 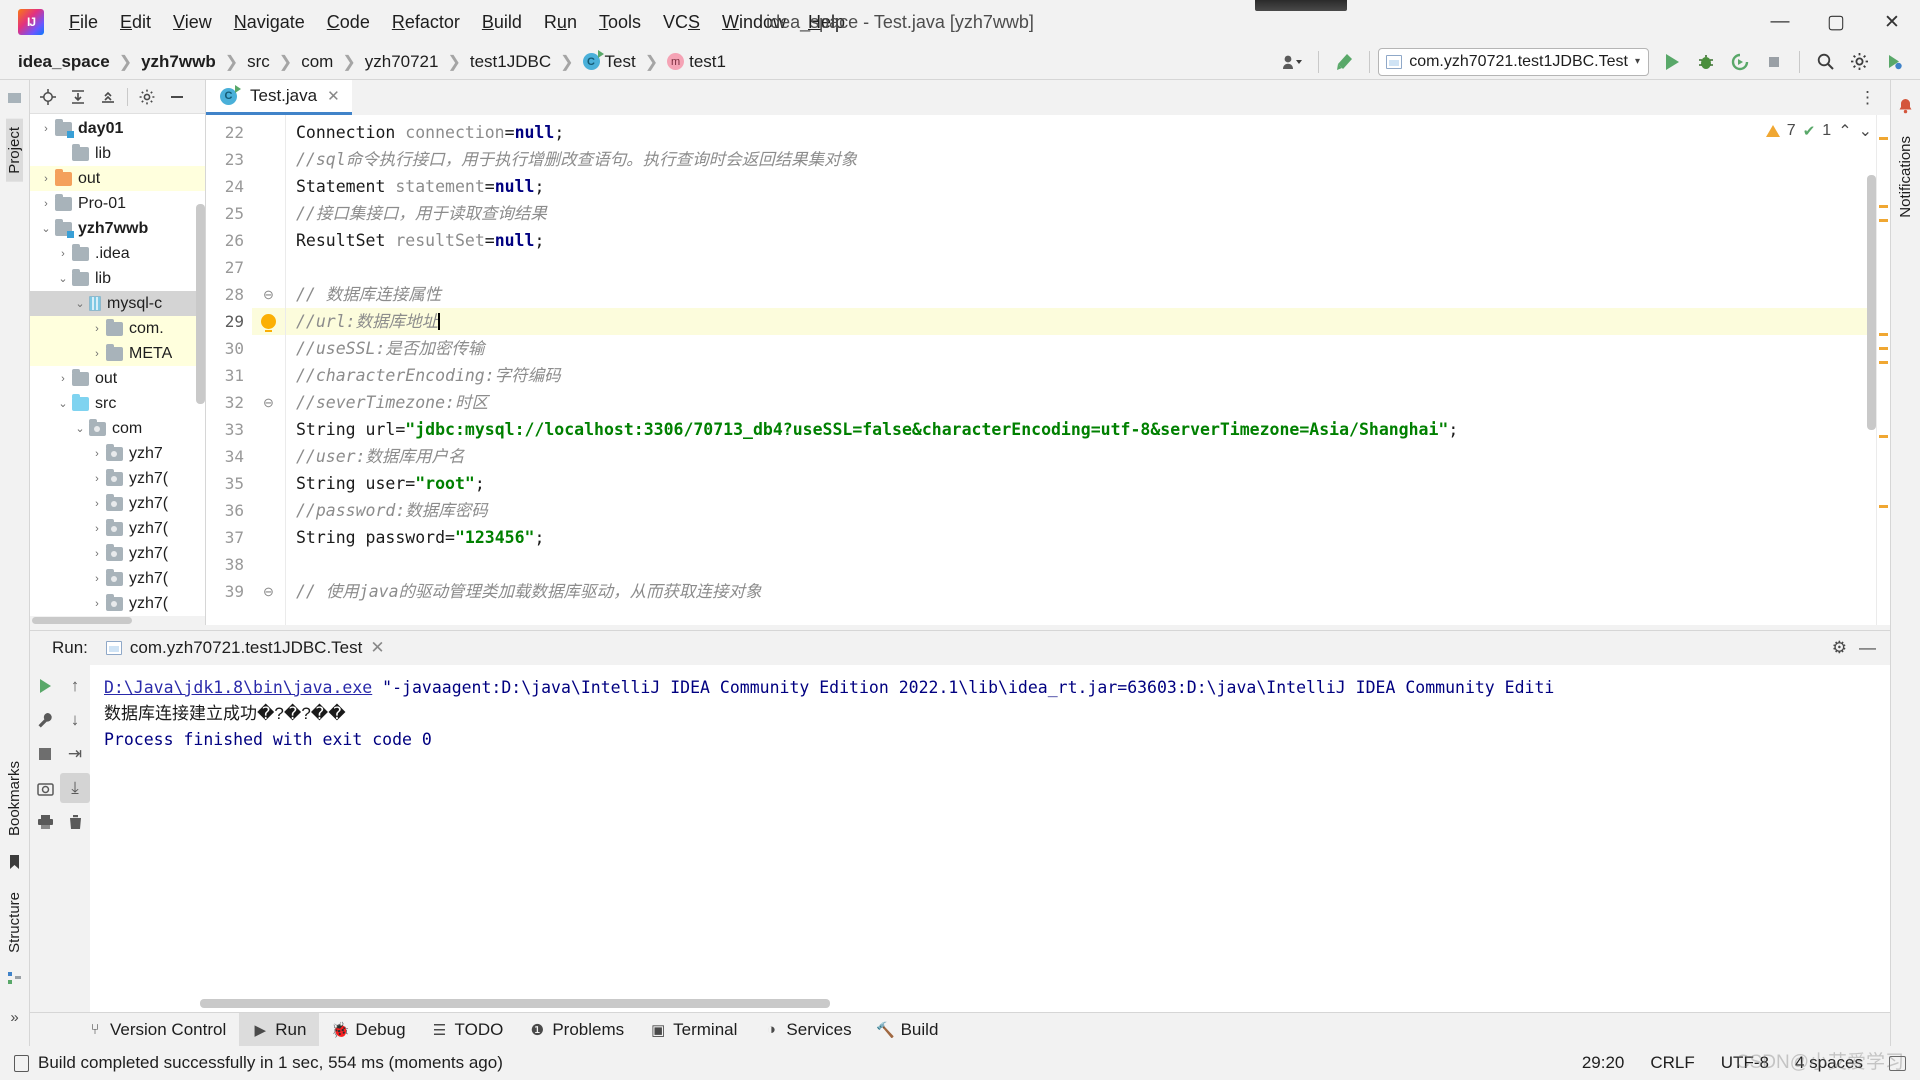 I want to click on breadcrumb-idea-space: idea_space, so click(x=64, y=62).